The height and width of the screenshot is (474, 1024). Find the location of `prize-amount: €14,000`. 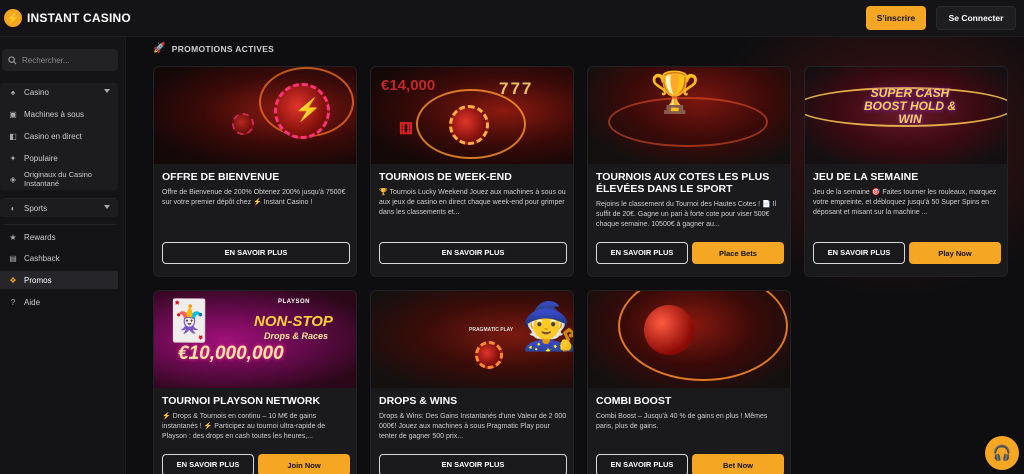

prize-amount: €14,000 is located at coordinates (408, 85).